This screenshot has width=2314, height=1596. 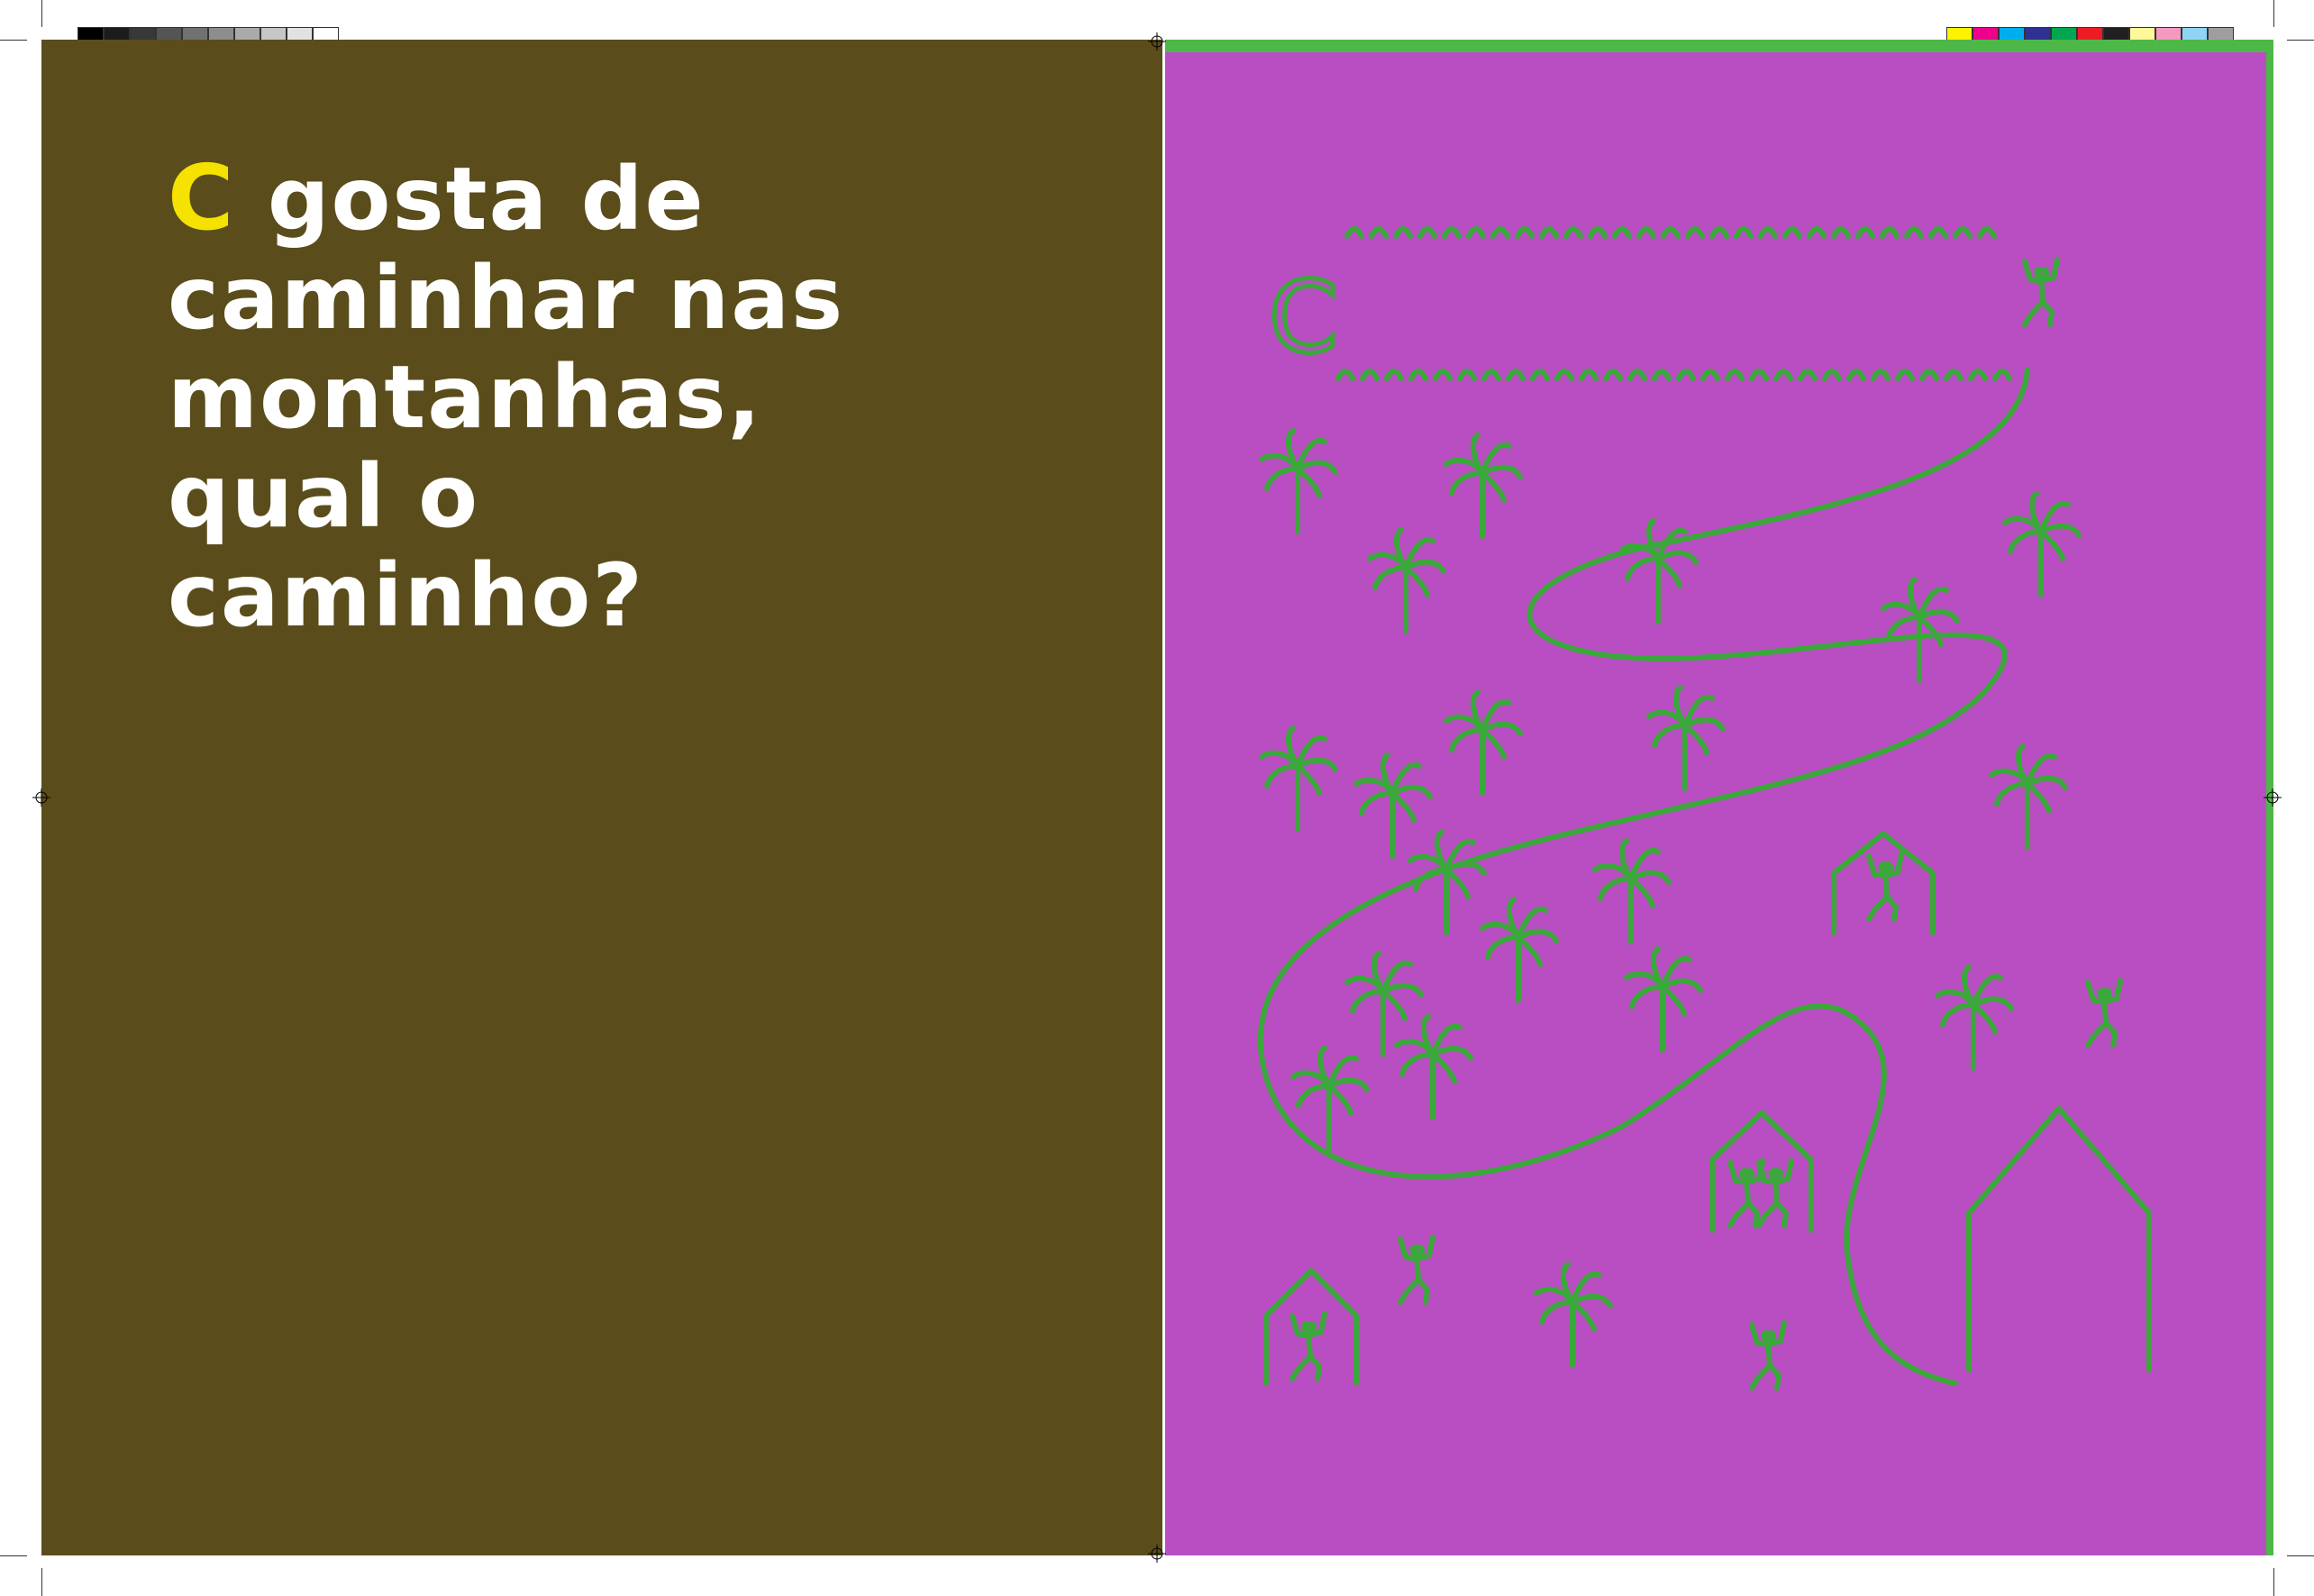 I want to click on start-letter: C, so click(x=1303, y=317).